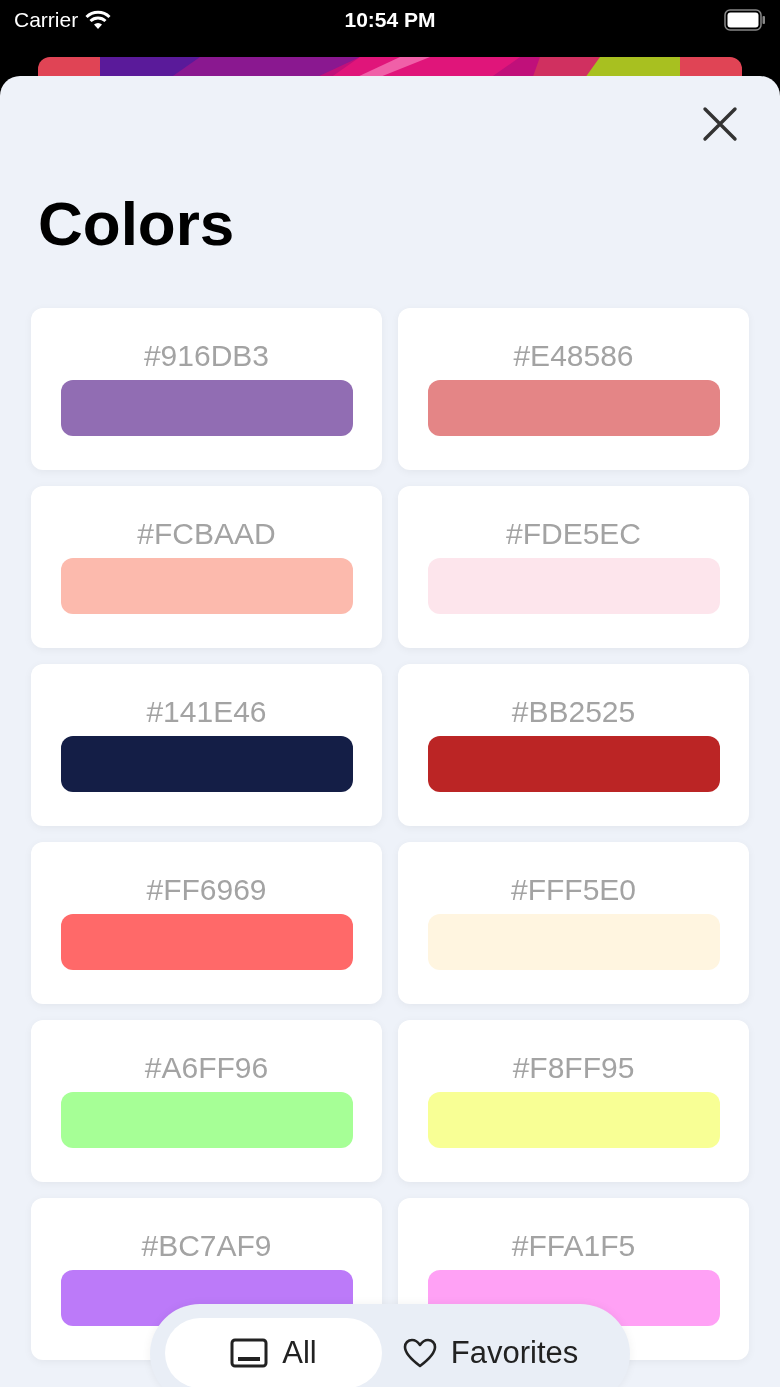 This screenshot has height=1387, width=780. I want to click on color-card: #FF6969, so click(206, 923).